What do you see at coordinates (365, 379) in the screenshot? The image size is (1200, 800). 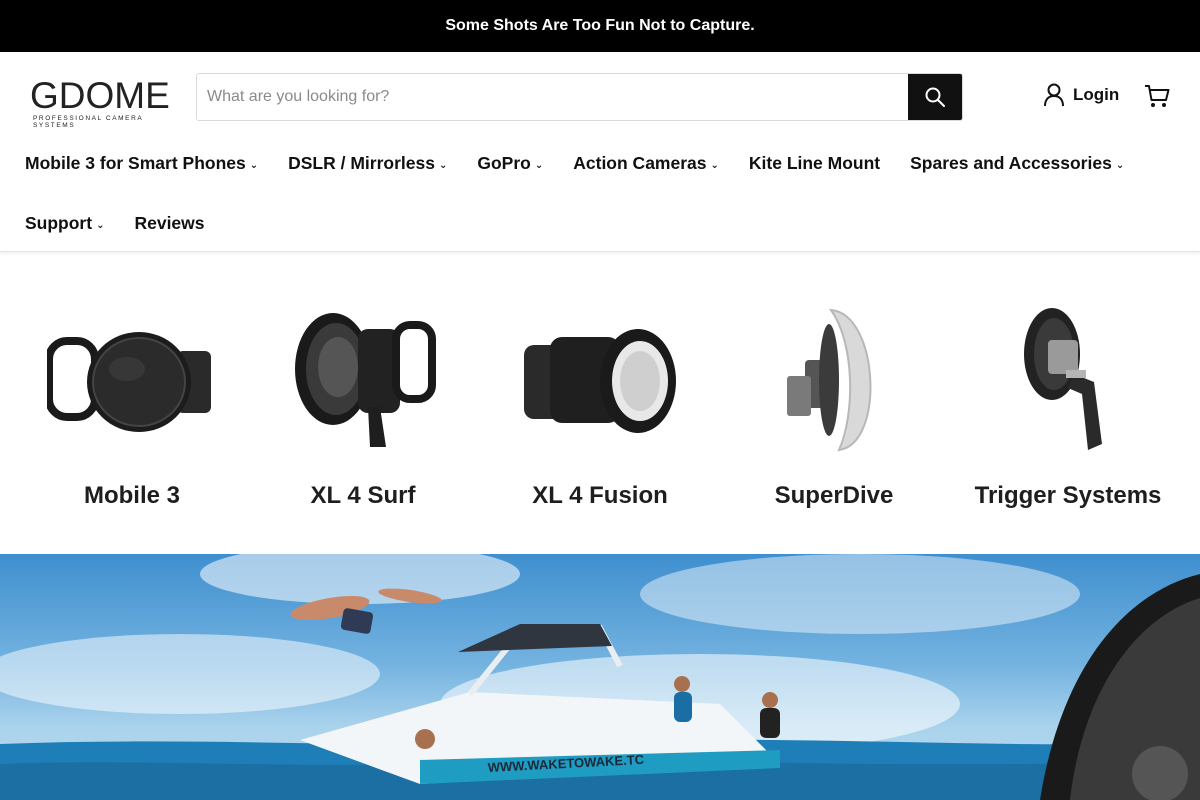 I see `xl-4-surf-housing-icon` at bounding box center [365, 379].